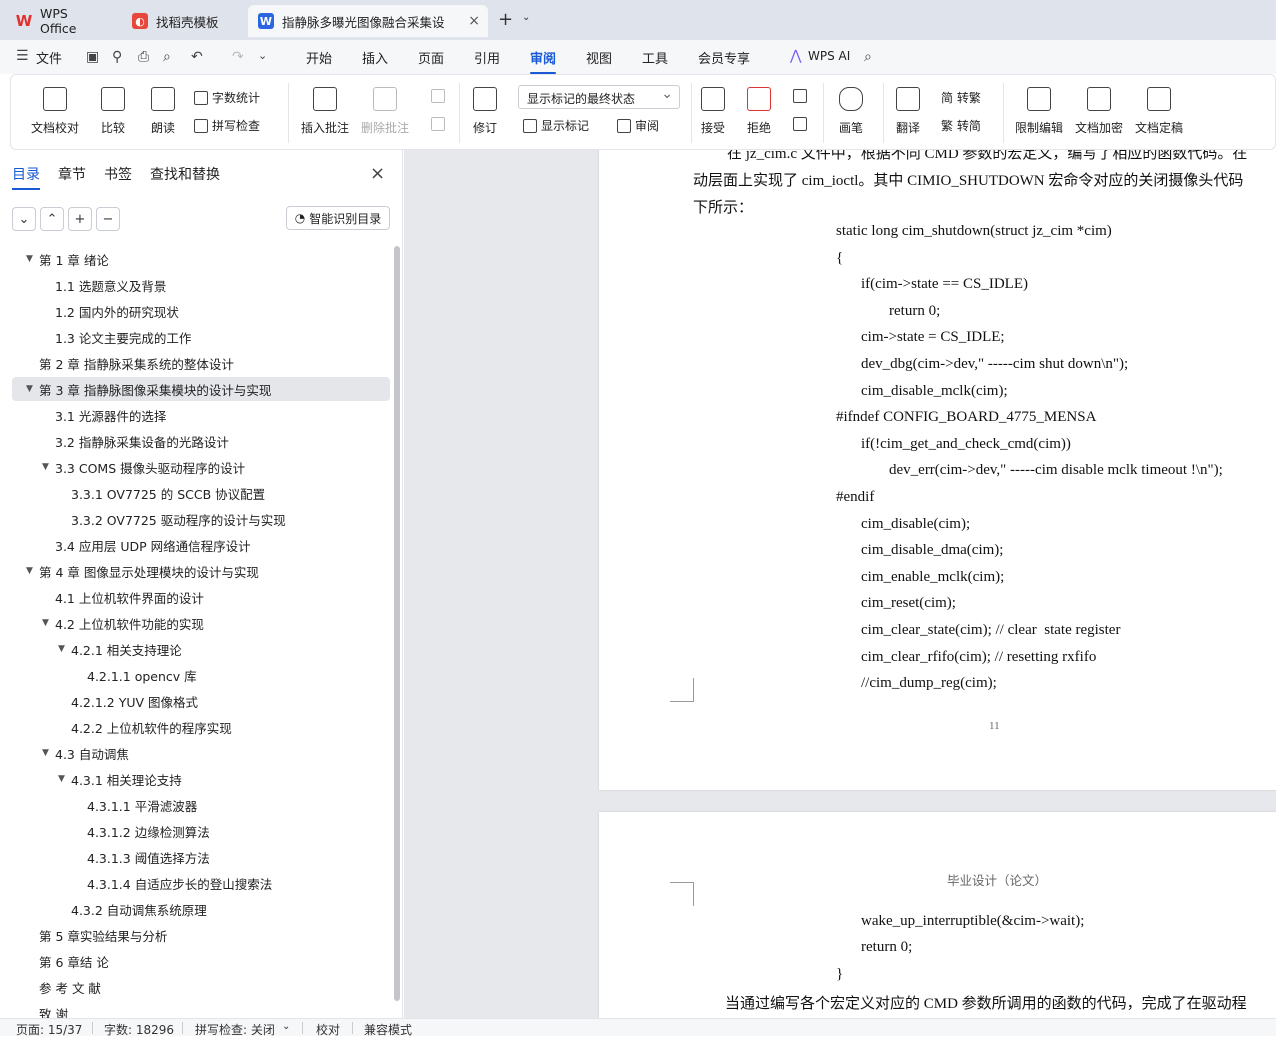  I want to click on page-indicator: 页面: 15/37, so click(49, 1029).